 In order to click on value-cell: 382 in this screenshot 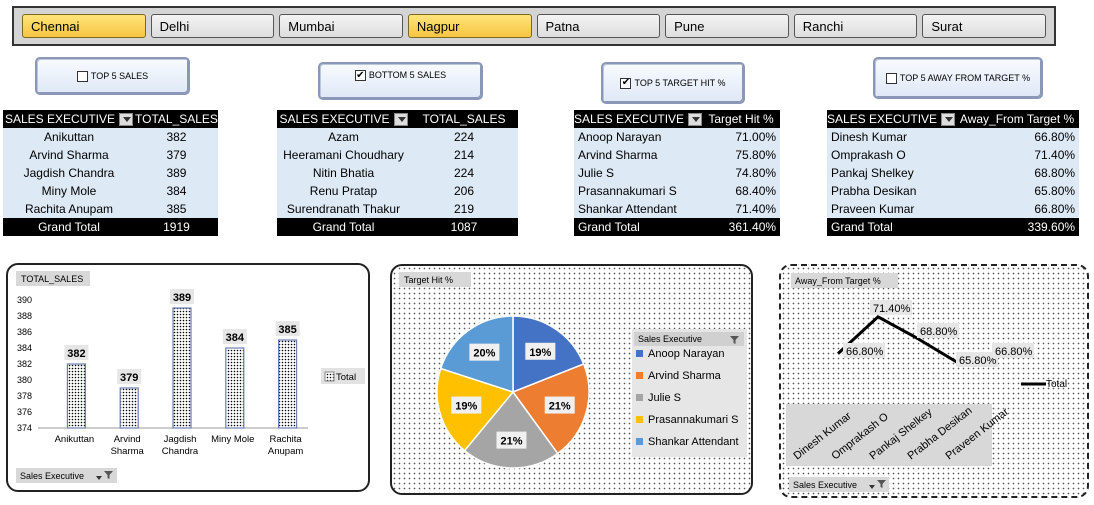, I will do `click(176, 137)`.